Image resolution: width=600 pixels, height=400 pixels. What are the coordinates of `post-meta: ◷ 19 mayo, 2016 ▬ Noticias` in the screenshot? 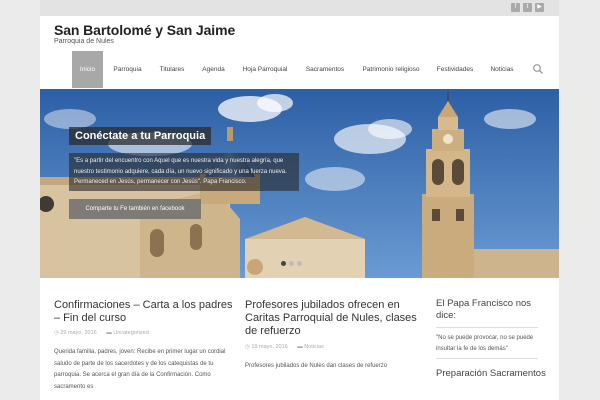 It's located at (284, 347).